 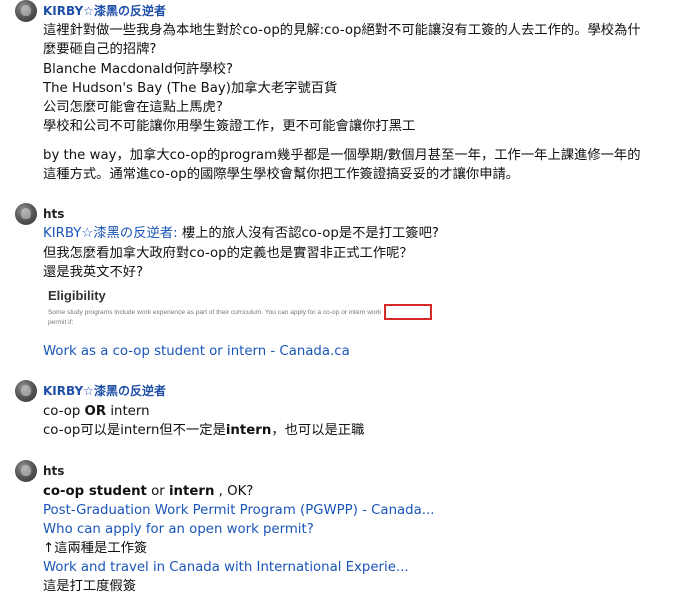 What do you see at coordinates (234, 491) in the screenshot?
I see `post-text: , OK?` at bounding box center [234, 491].